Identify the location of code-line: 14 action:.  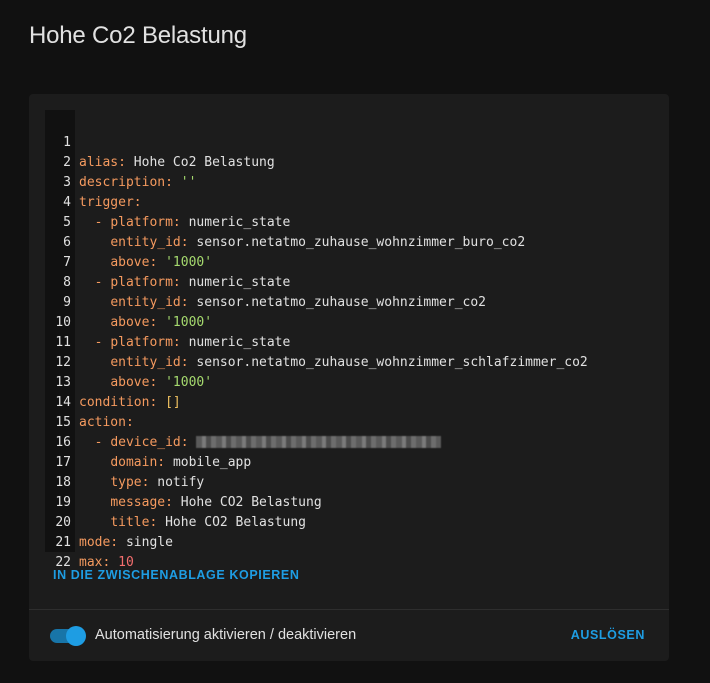
(89, 401).